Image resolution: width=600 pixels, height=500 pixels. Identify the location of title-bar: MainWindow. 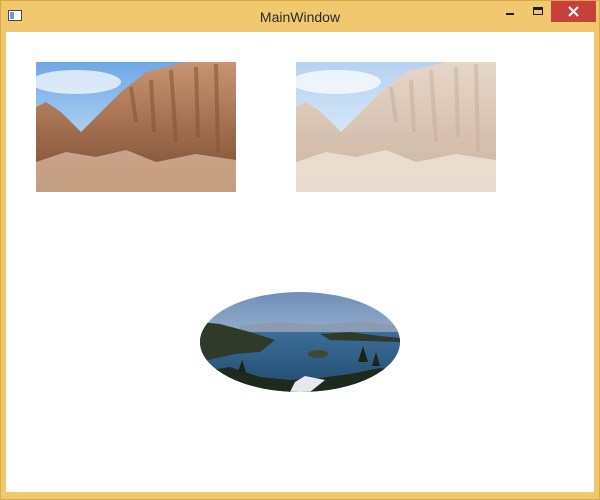
(300, 16).